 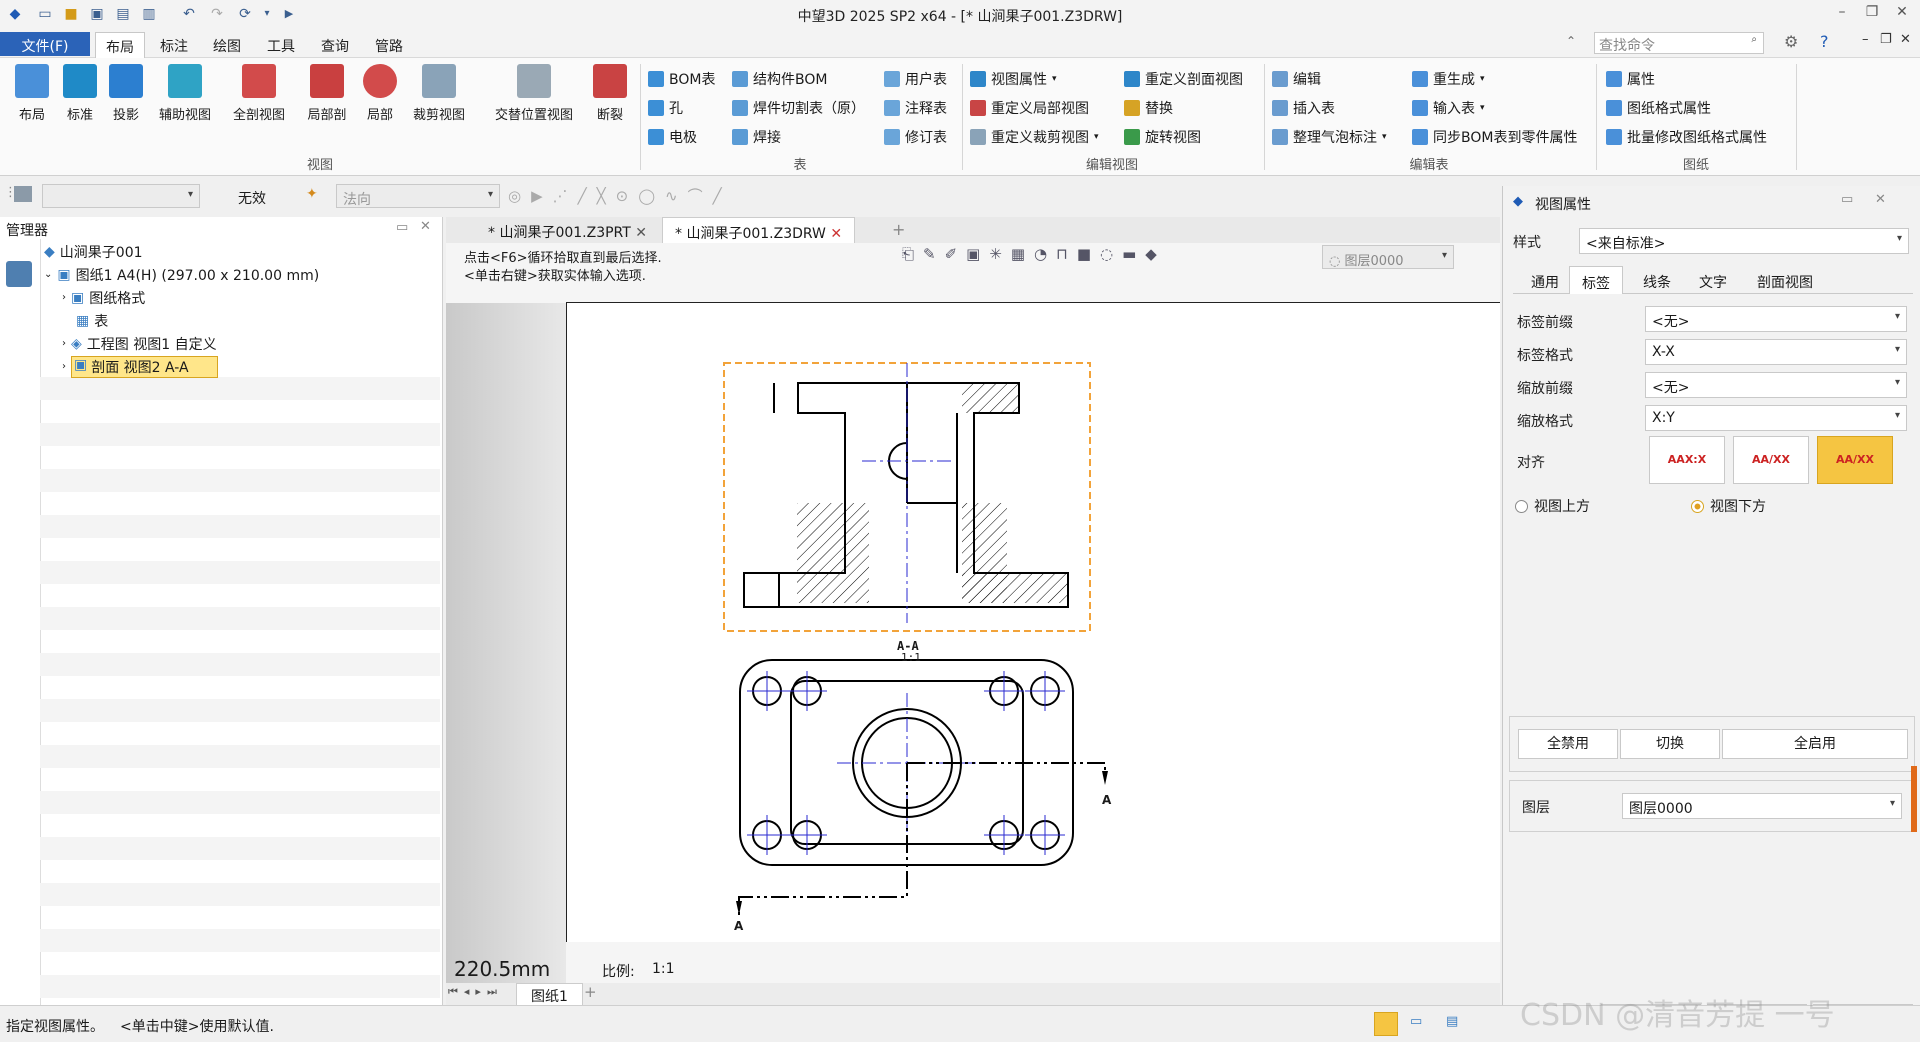 What do you see at coordinates (1865, 39) in the screenshot?
I see `doc-minimize-icon: –` at bounding box center [1865, 39].